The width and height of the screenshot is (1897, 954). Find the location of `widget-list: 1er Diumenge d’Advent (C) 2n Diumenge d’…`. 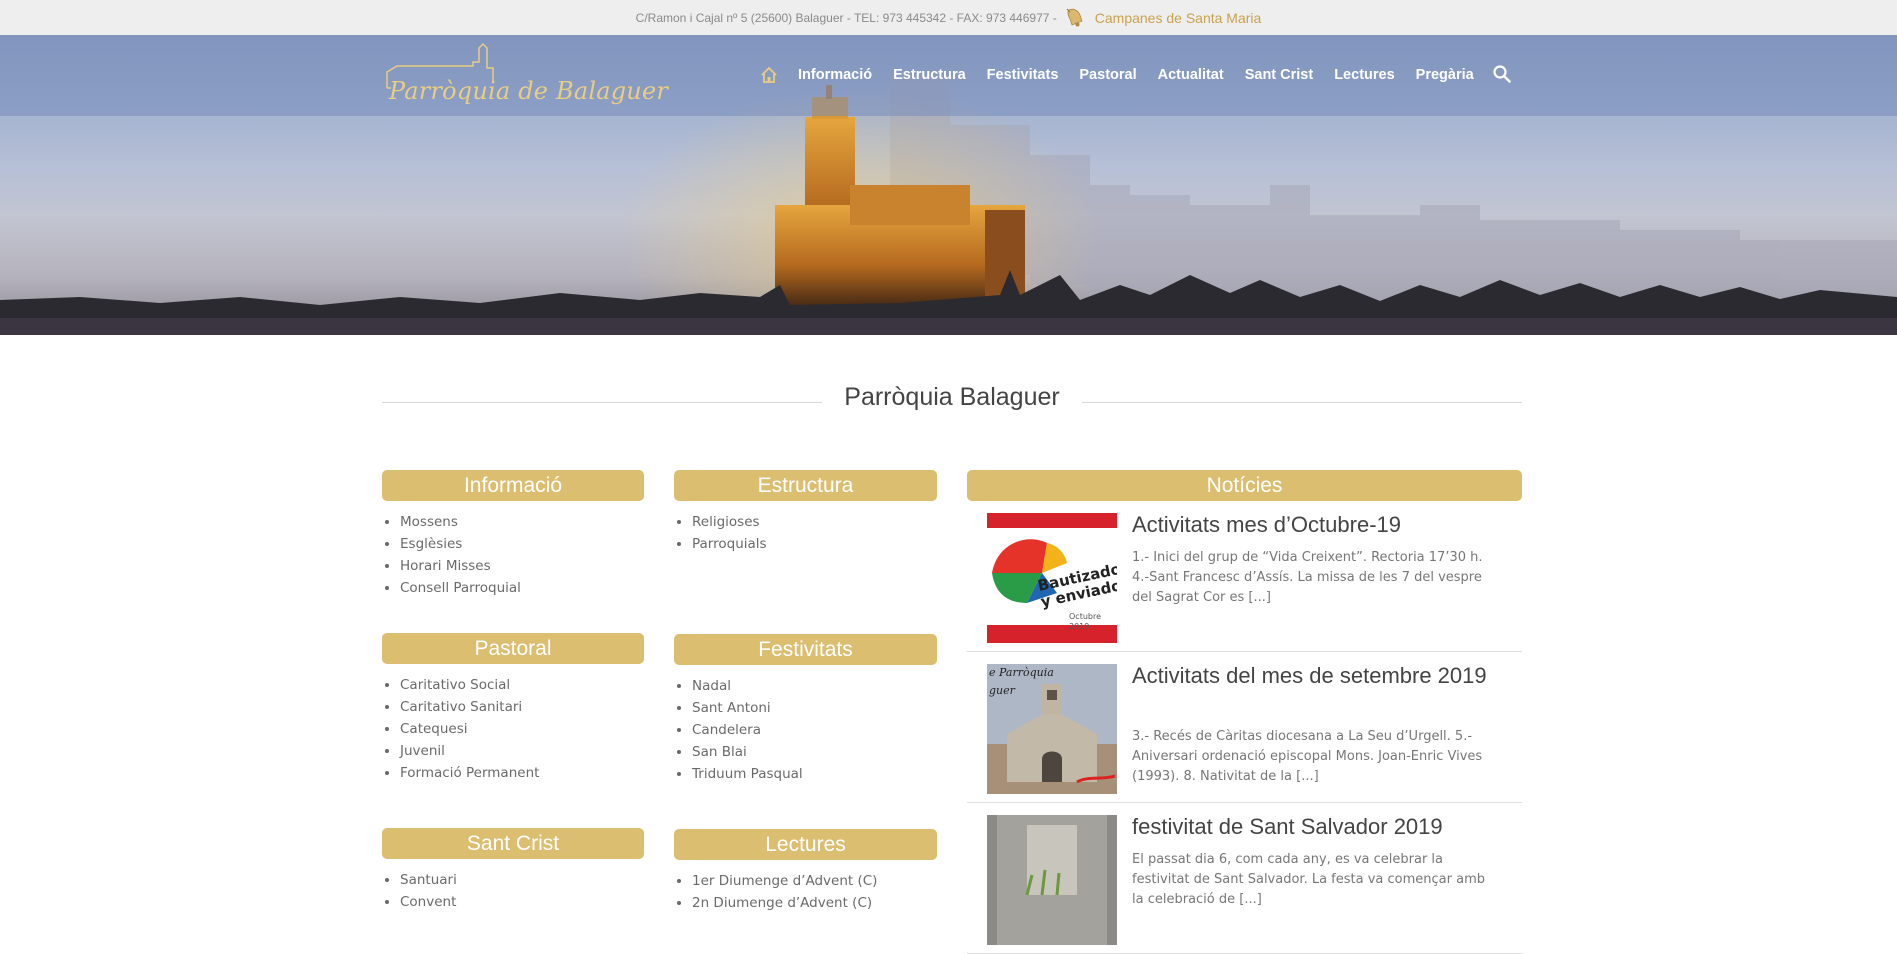

widget-list: 1er Diumenge d’Advent (C) 2n Diumenge d’… is located at coordinates (805, 892).